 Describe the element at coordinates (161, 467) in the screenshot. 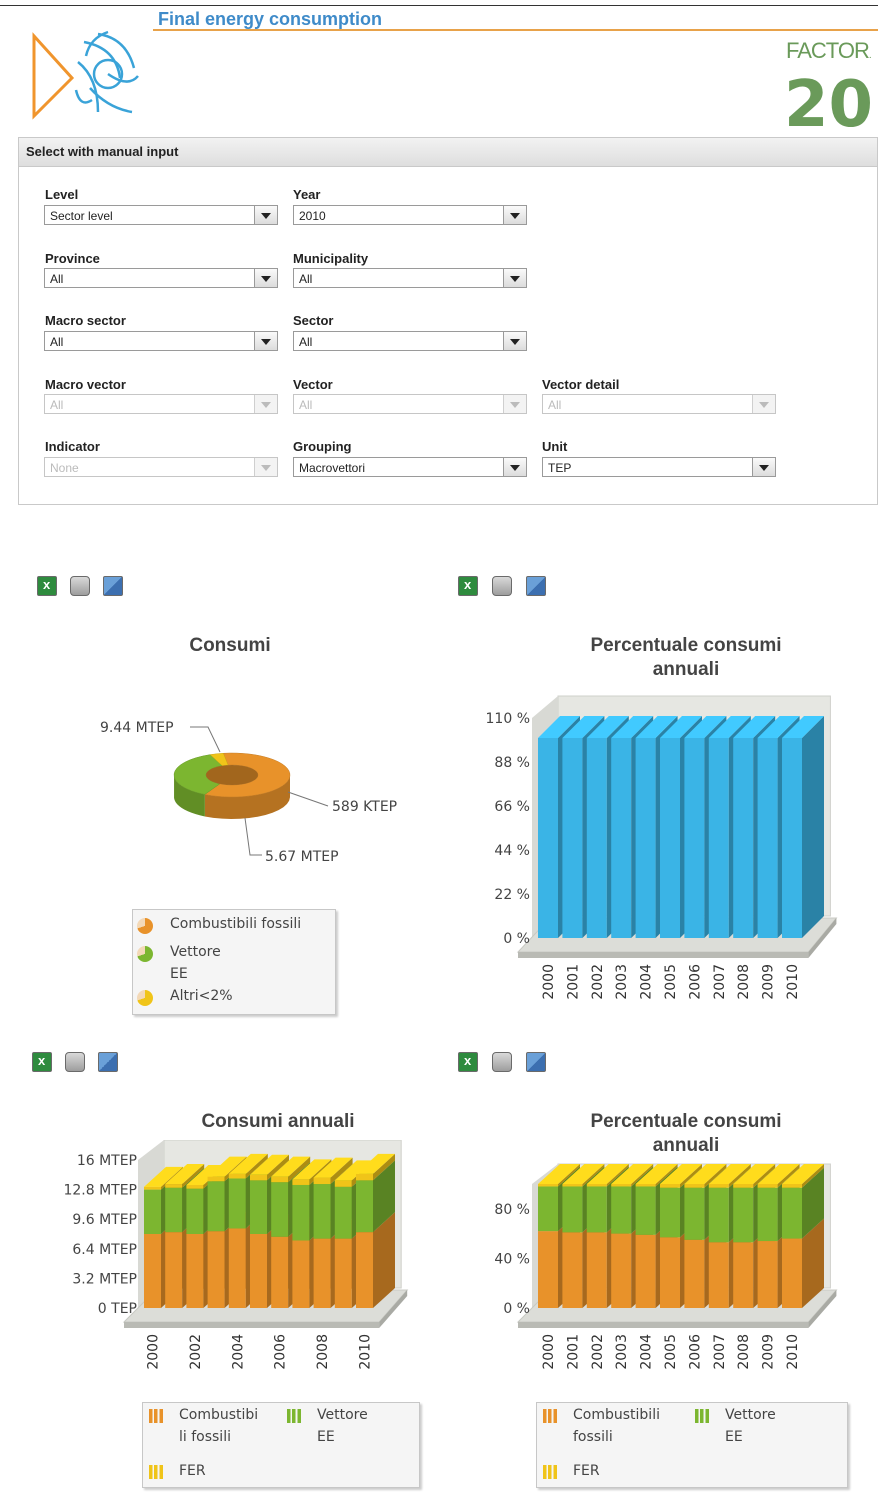

I see `indicator-select: None` at that location.